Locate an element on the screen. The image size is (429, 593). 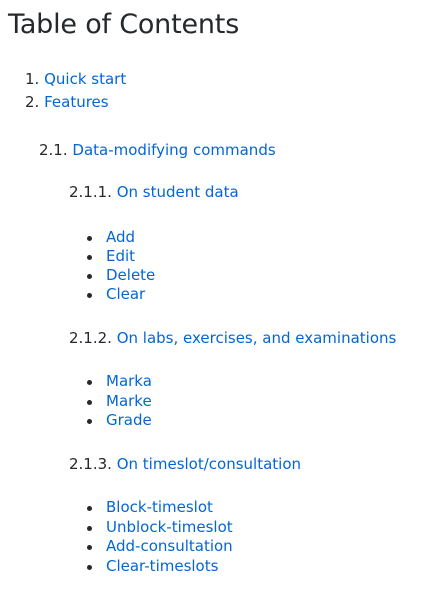
toc-number: 2.1.2. is located at coordinates (90, 338).